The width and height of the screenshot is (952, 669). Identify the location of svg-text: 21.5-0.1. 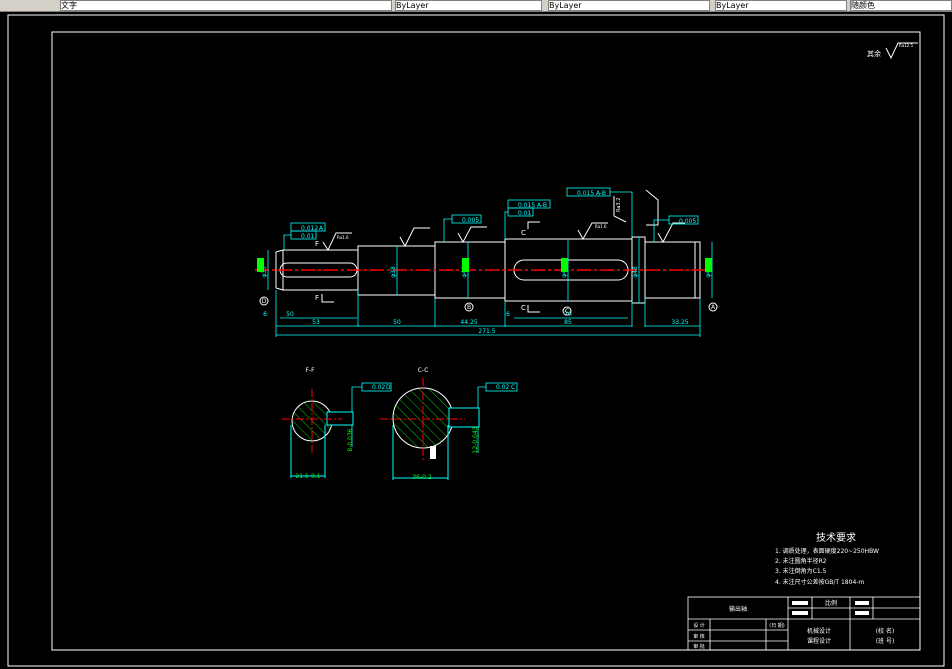
(307, 476).